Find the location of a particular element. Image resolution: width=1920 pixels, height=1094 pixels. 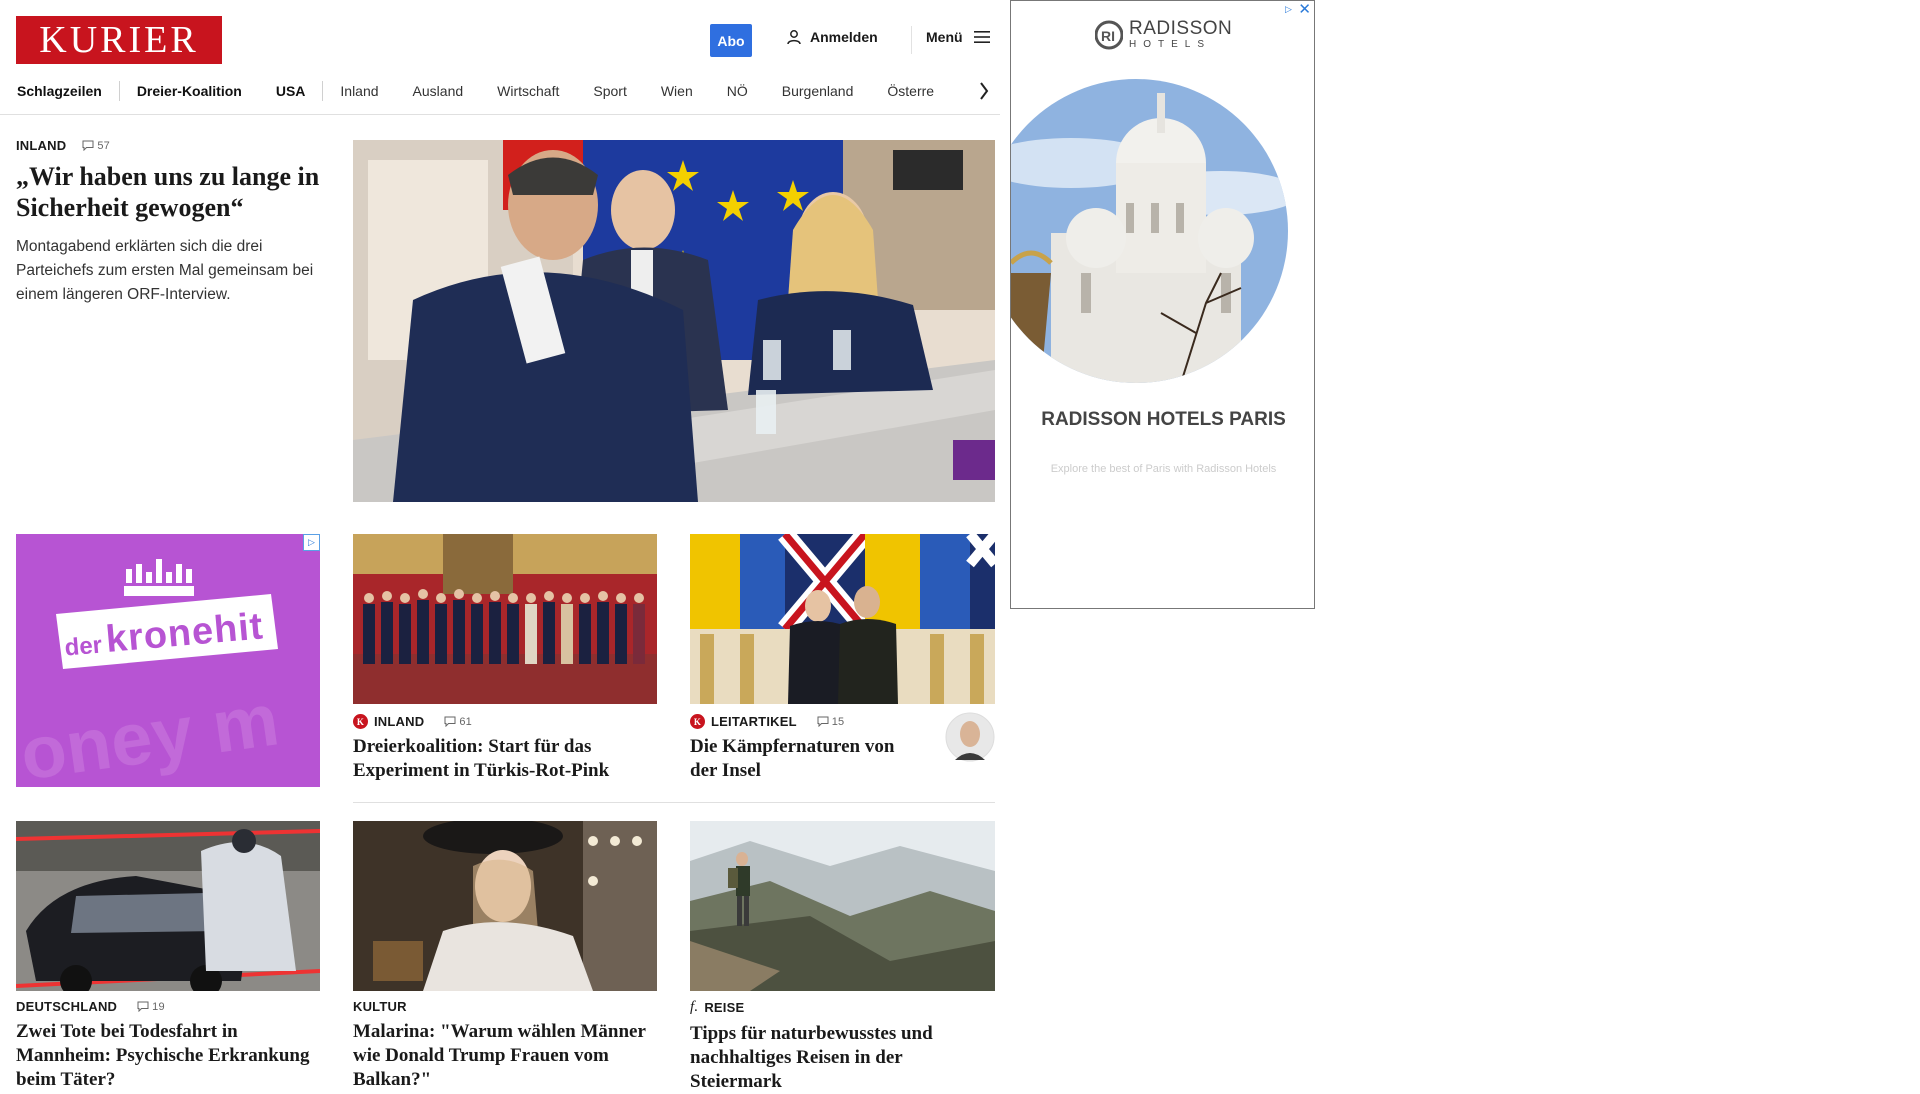

card-kicker: f. REISE is located at coordinates (842, 1007).